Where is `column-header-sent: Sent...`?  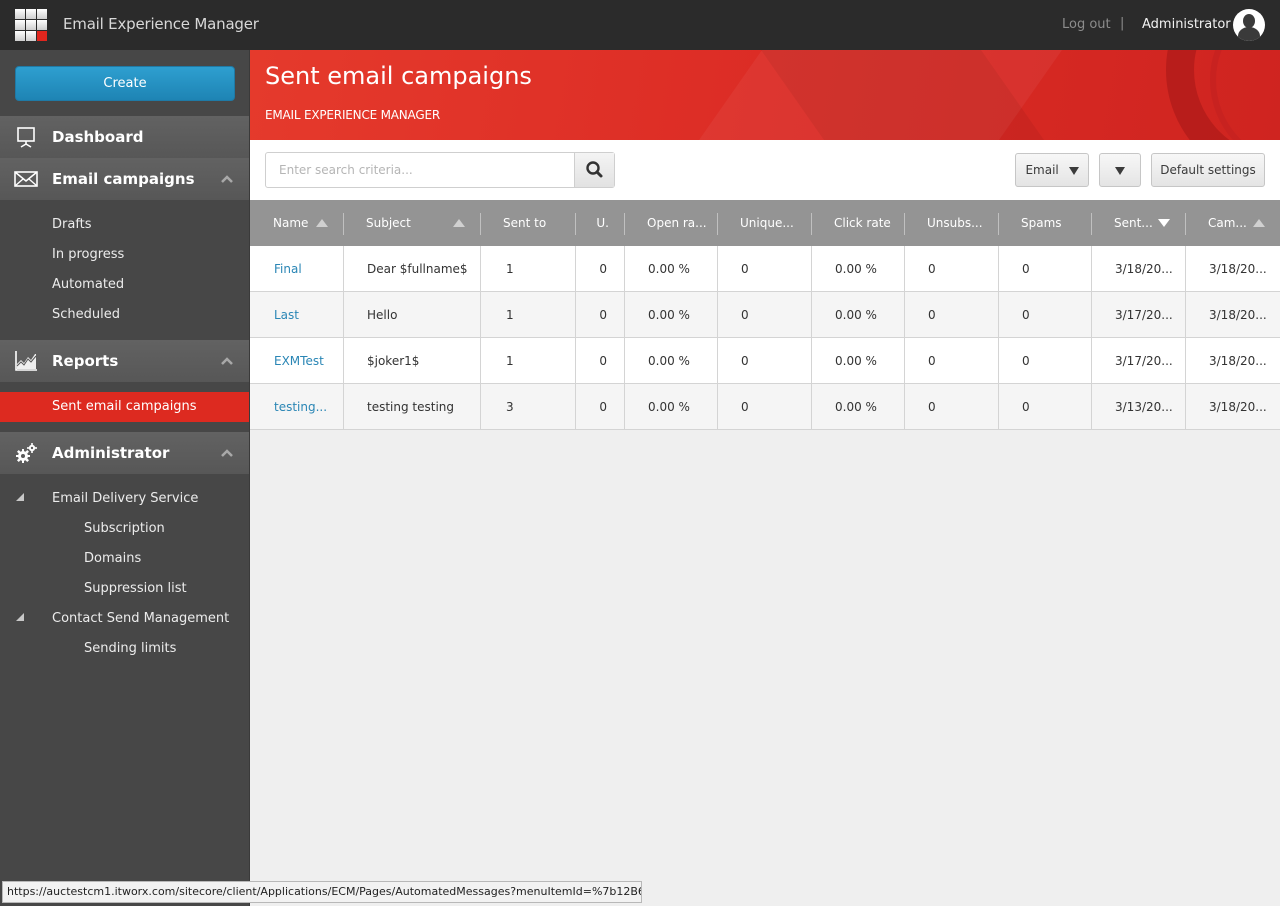
column-header-sent: Sent... is located at coordinates (1133, 223).